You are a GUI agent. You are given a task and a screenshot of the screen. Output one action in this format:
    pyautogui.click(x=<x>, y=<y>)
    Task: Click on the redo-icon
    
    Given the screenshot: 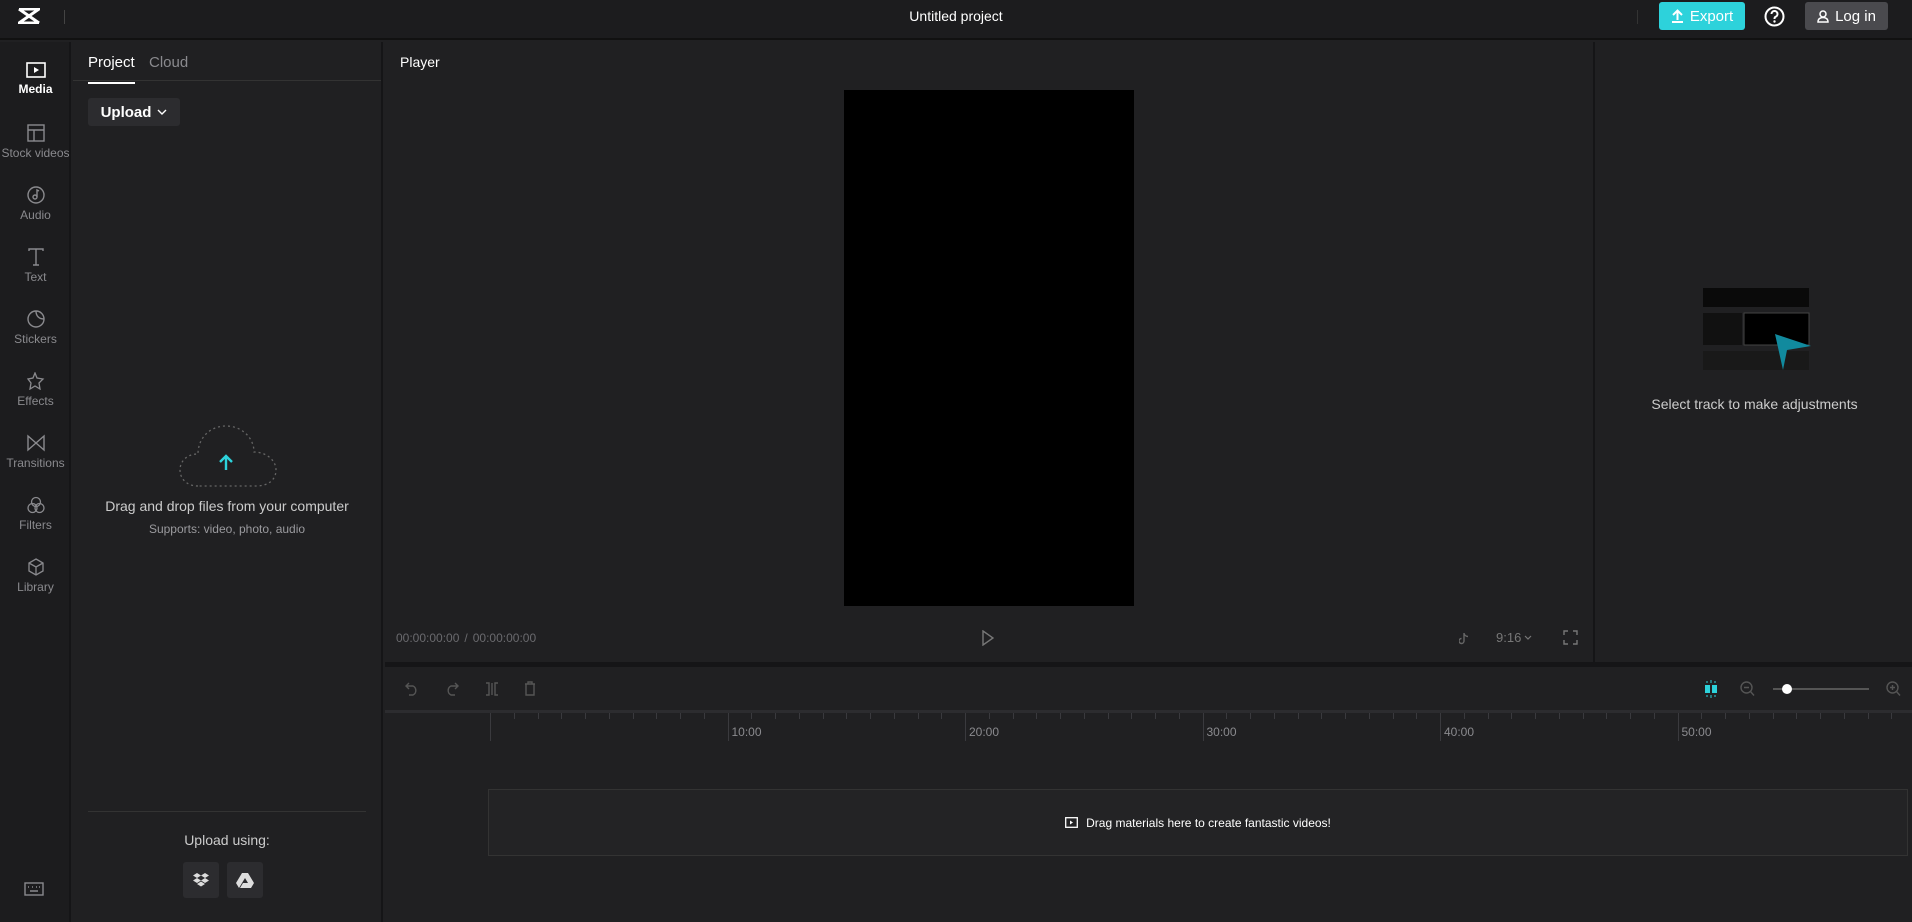 What is the action you would take?
    pyautogui.click(x=452, y=689)
    